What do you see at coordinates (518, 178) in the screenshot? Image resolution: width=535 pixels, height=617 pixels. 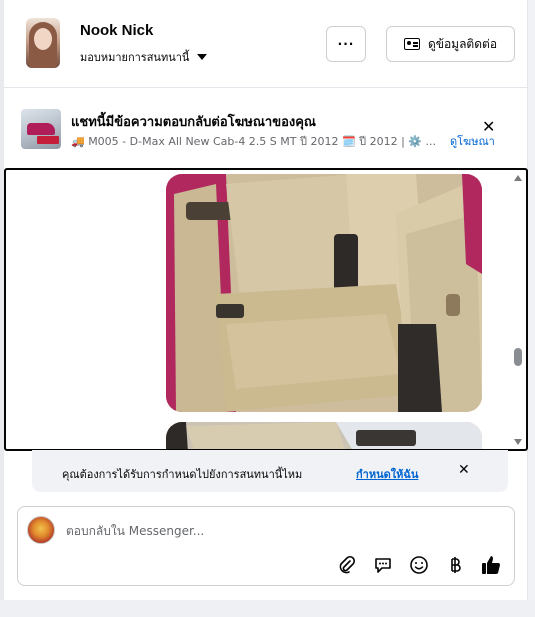 I see `scroll-up-arrow-icon` at bounding box center [518, 178].